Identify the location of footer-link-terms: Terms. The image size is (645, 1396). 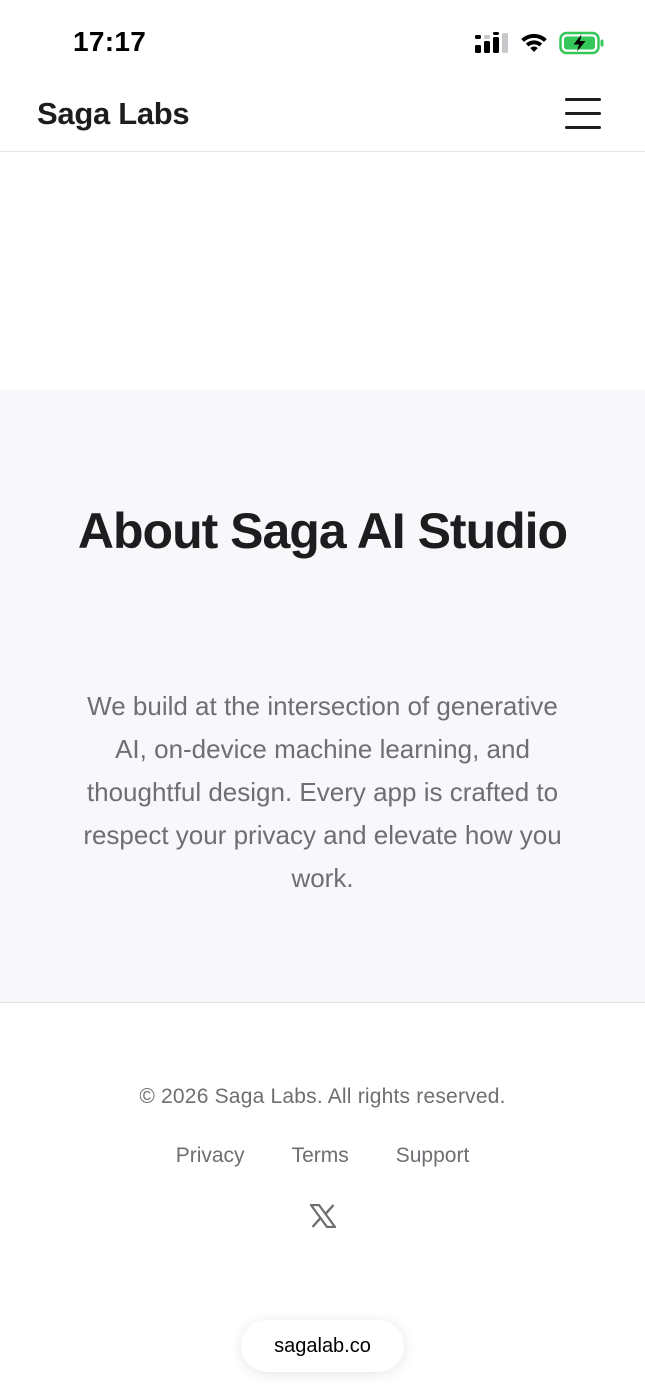
(320, 1156).